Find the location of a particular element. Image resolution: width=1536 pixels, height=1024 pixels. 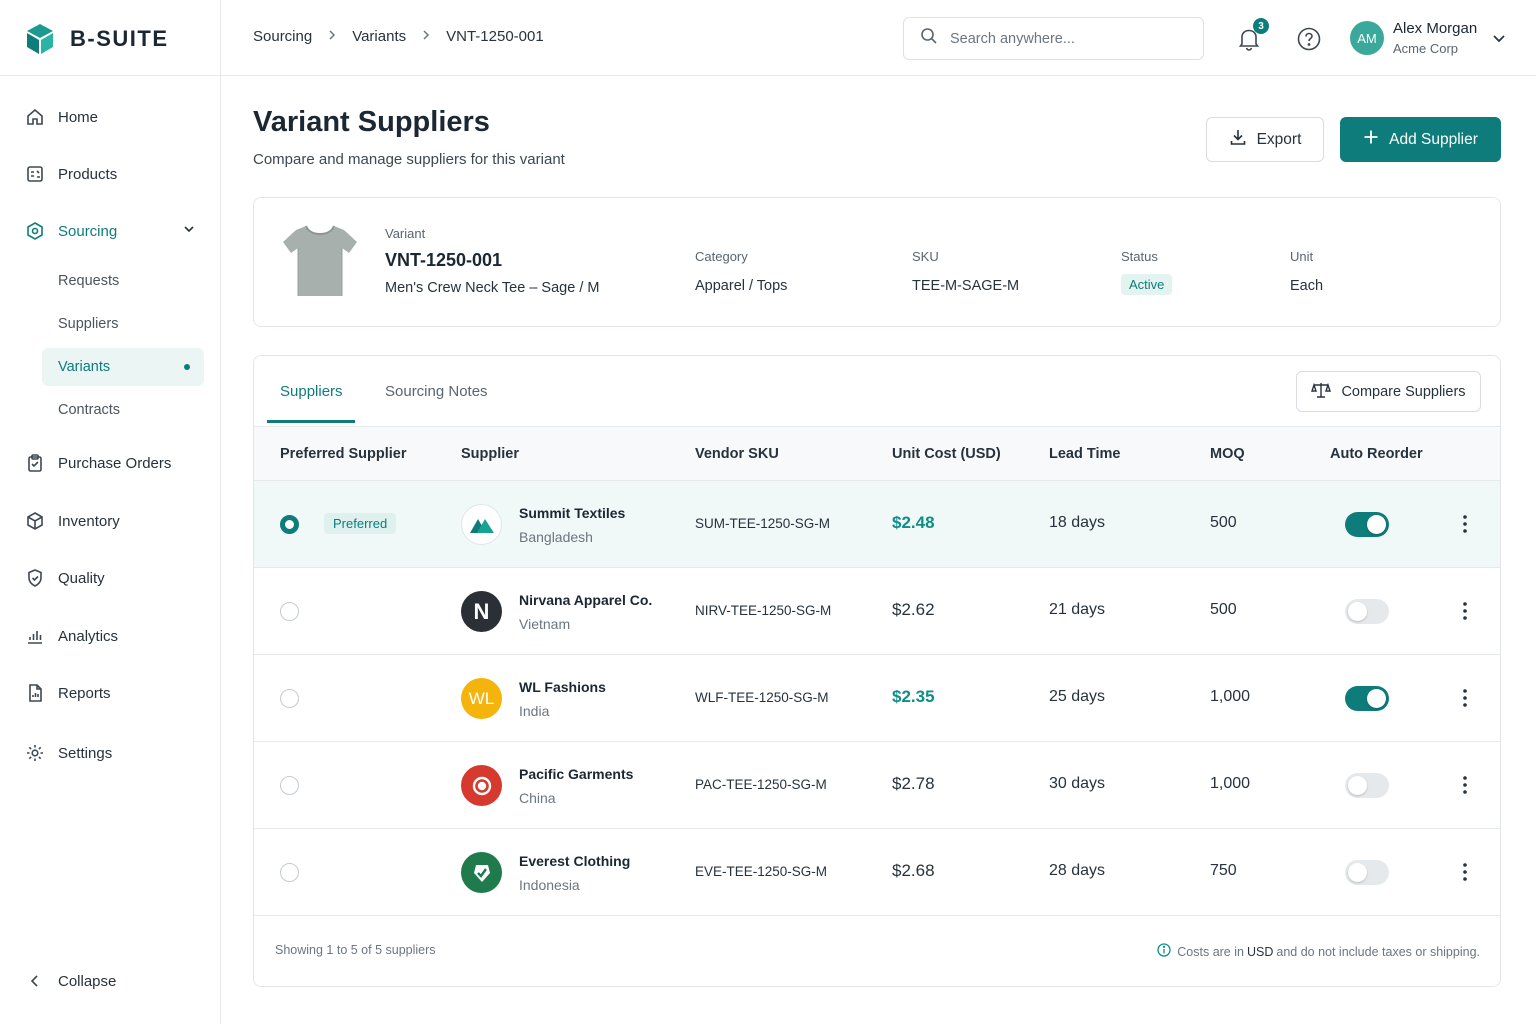

supplier-name: WL Fashions is located at coordinates (562, 687).